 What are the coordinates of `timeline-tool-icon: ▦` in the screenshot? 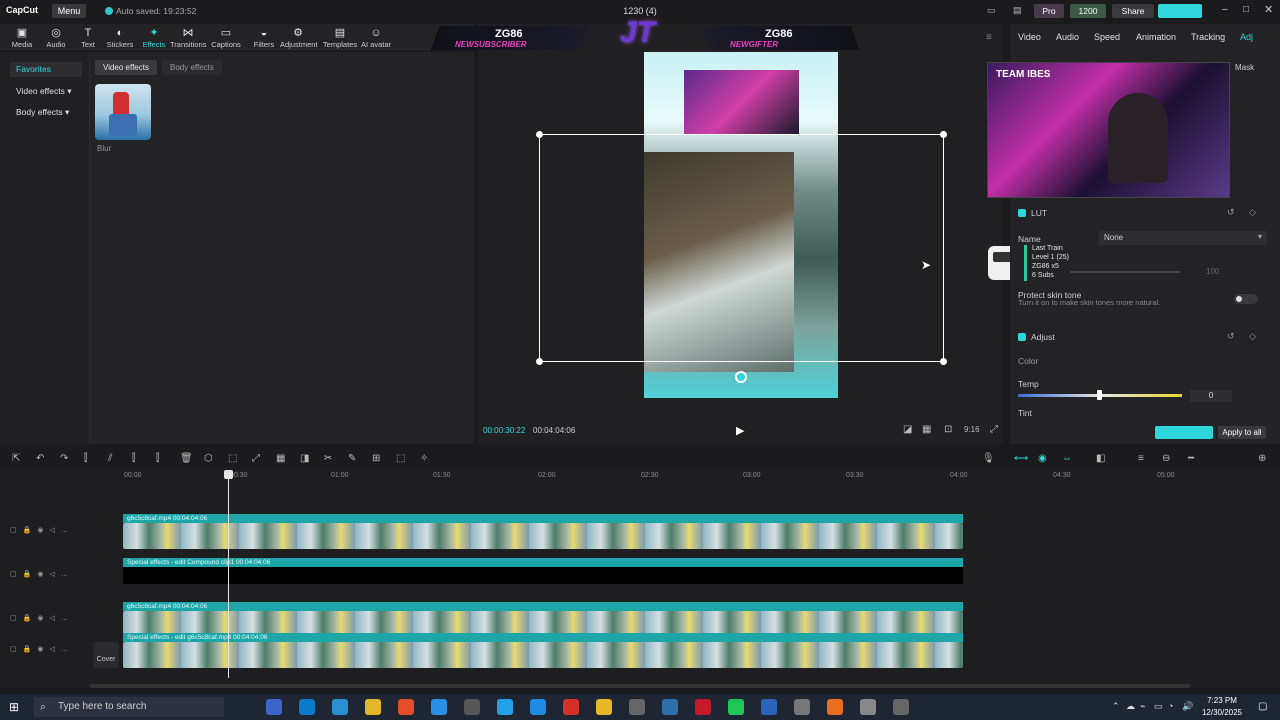 It's located at (280, 458).